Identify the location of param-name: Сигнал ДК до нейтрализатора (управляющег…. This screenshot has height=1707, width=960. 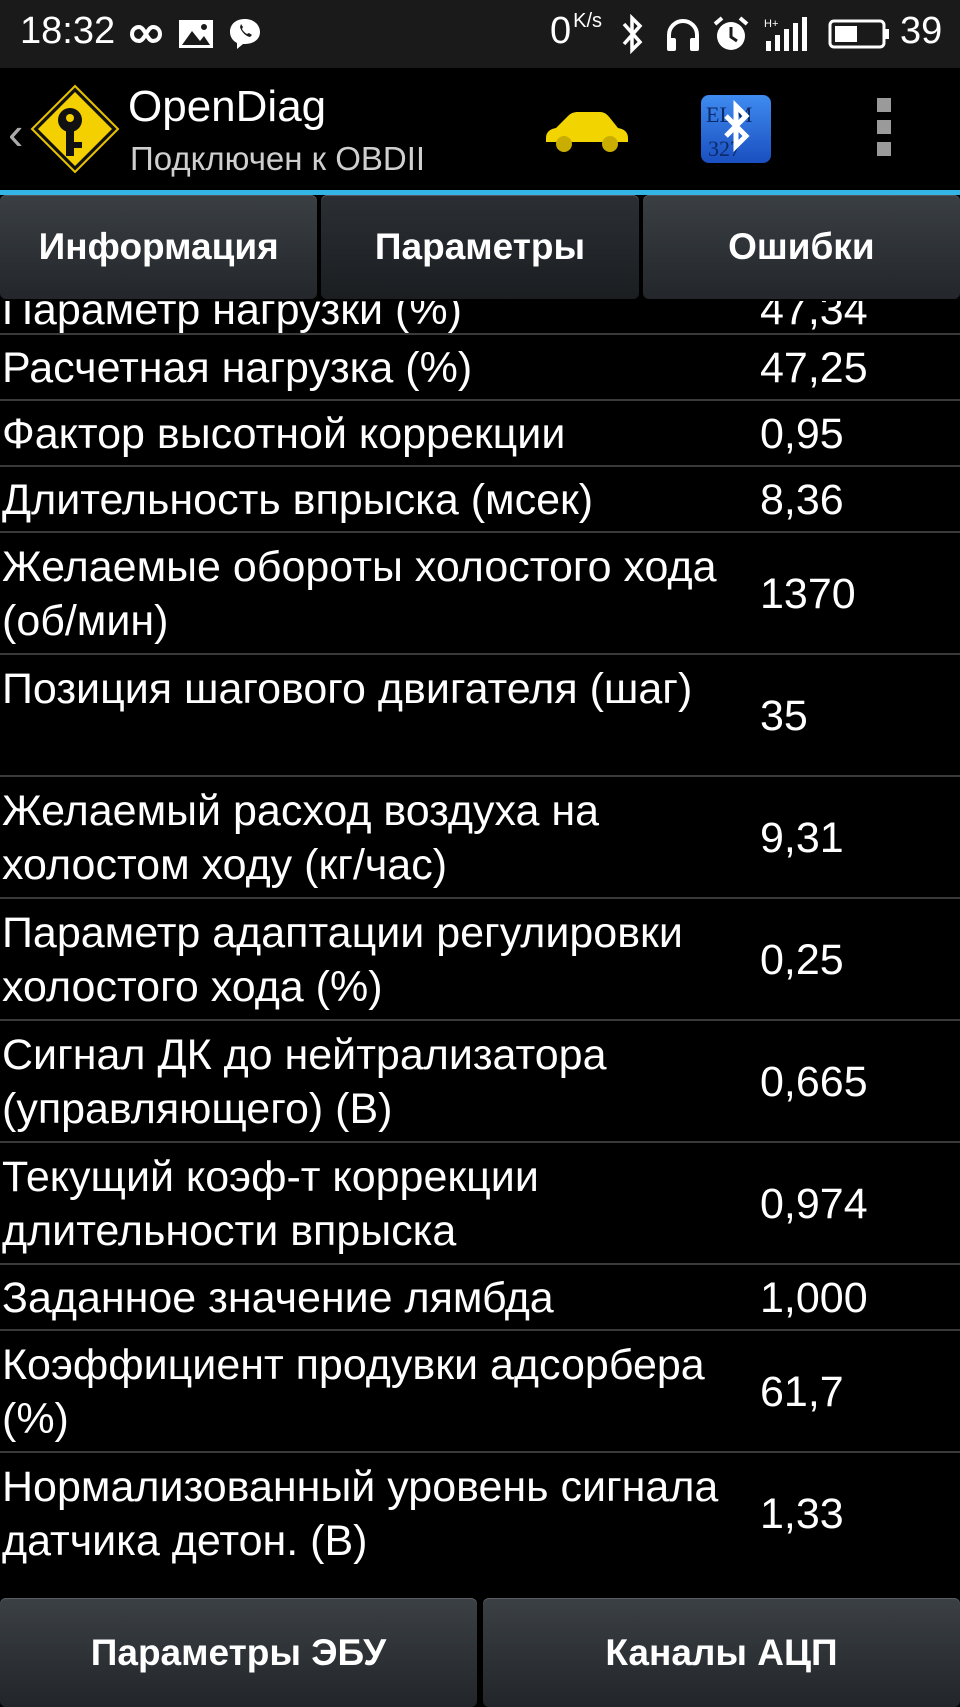
(304, 1082).